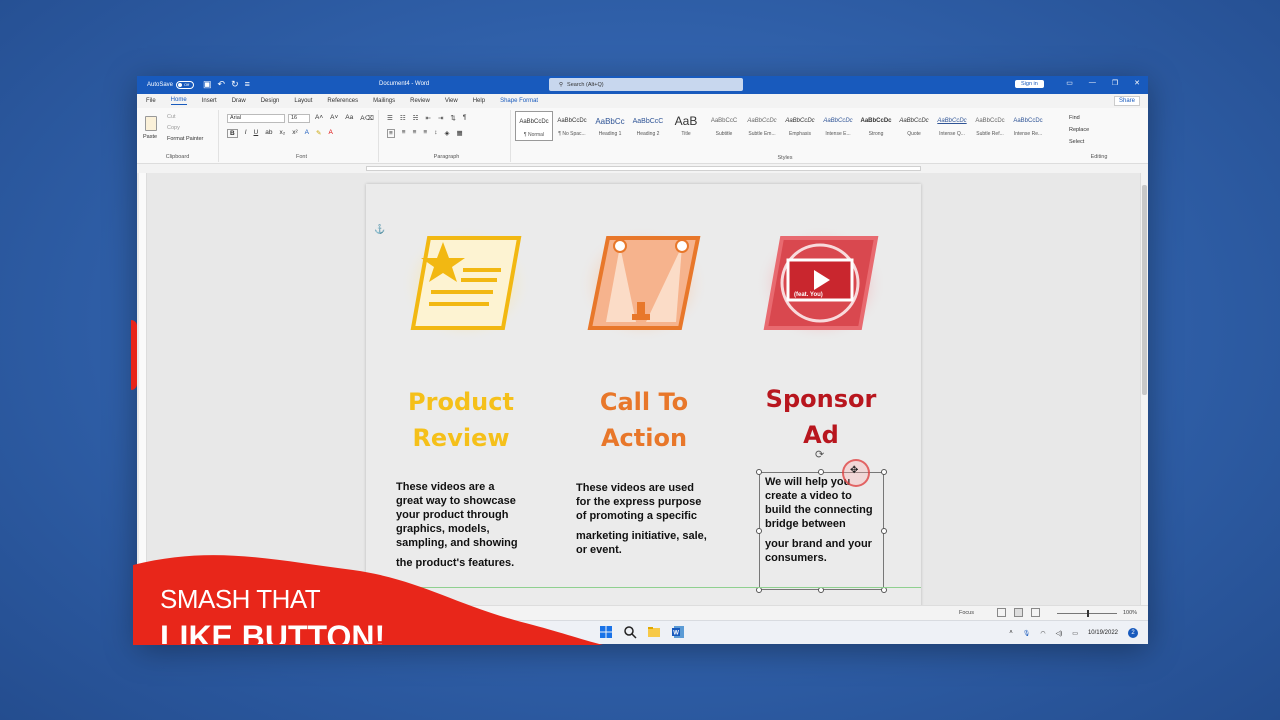 Image resolution: width=1280 pixels, height=720 pixels. What do you see at coordinates (185, 139) in the screenshot?
I see `format-painter-button: Format Painter` at bounding box center [185, 139].